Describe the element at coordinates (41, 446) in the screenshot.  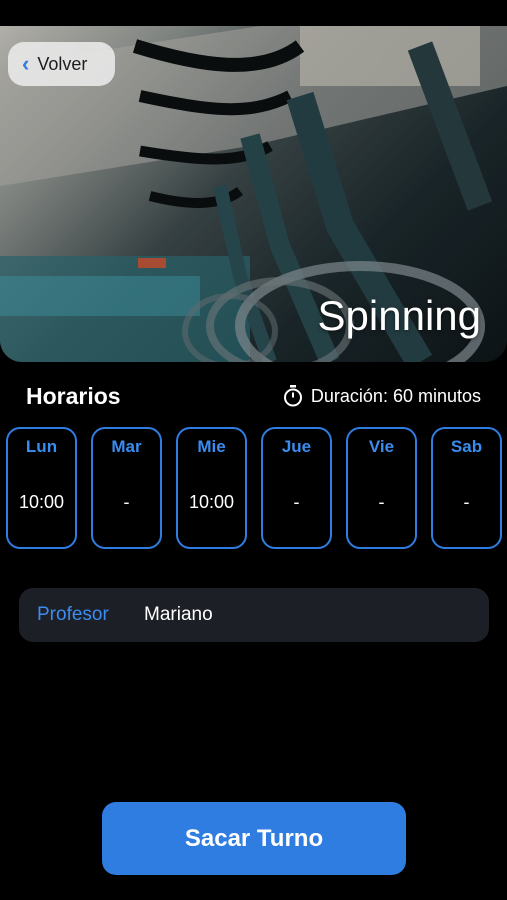
I see `day-name: Lun` at that location.